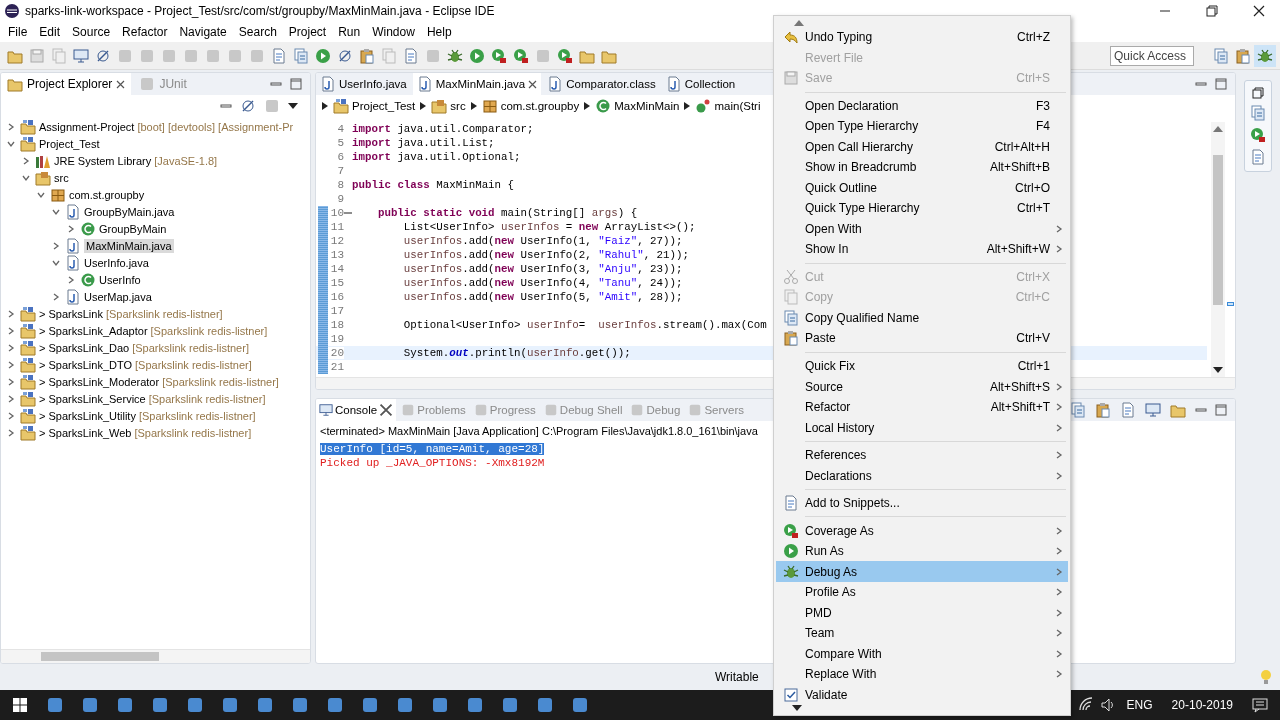 The width and height of the screenshot is (1280, 720). Describe the element at coordinates (336, 367) in the screenshot. I see `line-number: 21` at that location.